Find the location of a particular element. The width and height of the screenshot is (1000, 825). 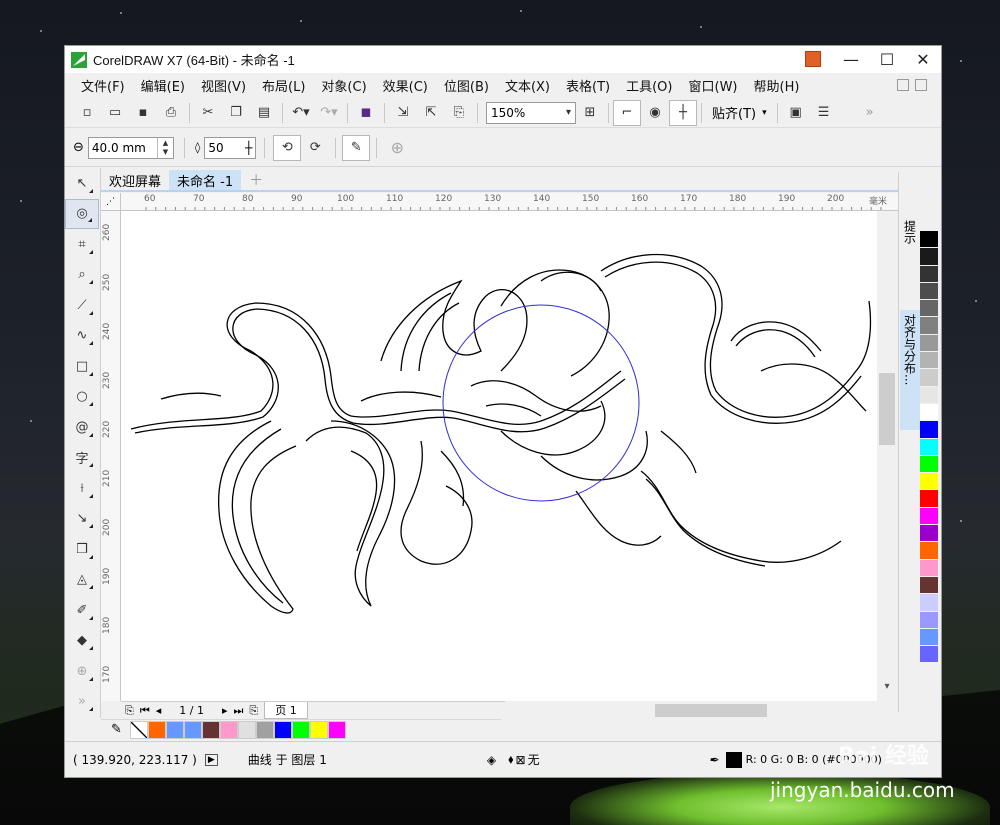

search-content-icon: ◼ is located at coordinates (366, 113).